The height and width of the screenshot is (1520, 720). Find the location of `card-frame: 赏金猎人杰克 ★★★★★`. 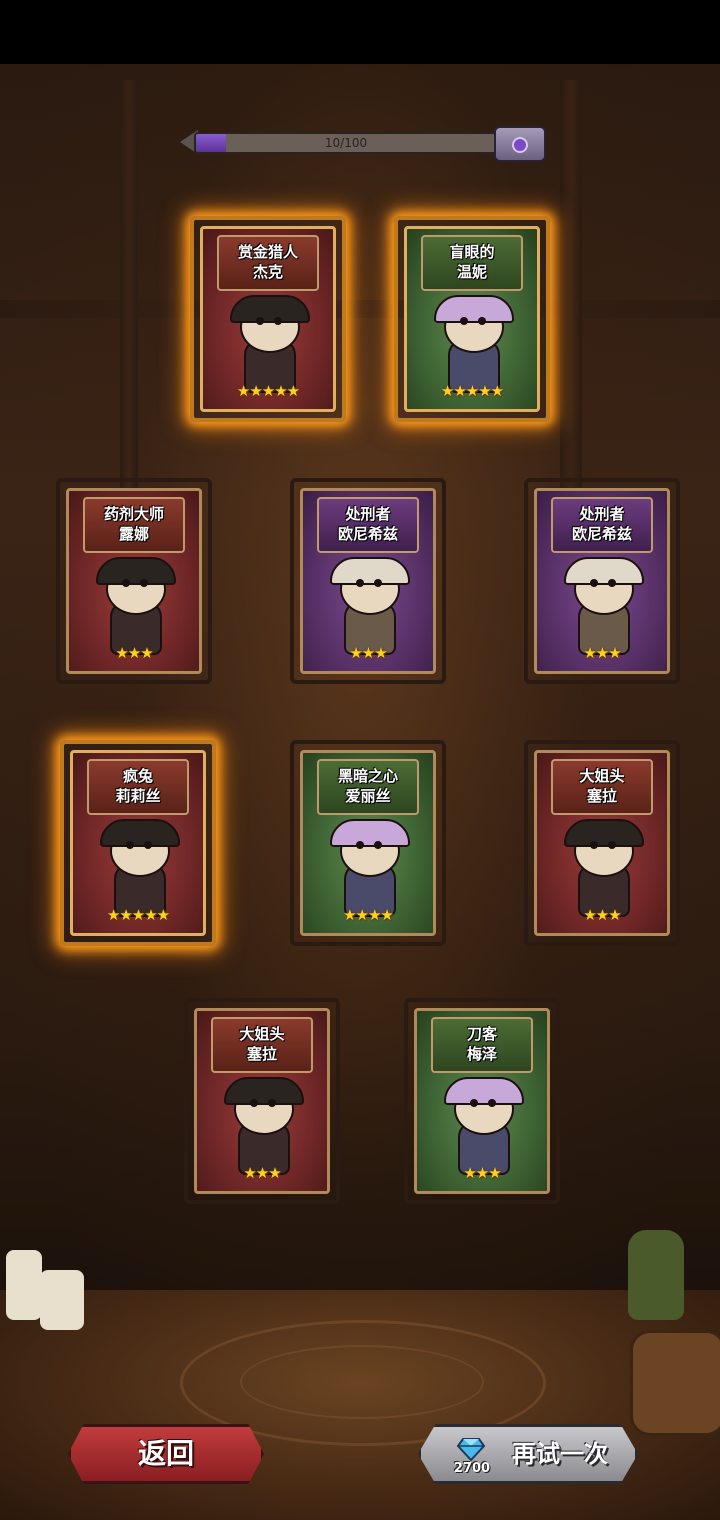

card-frame: 赏金猎人杰克 ★★★★★ is located at coordinates (268, 319).